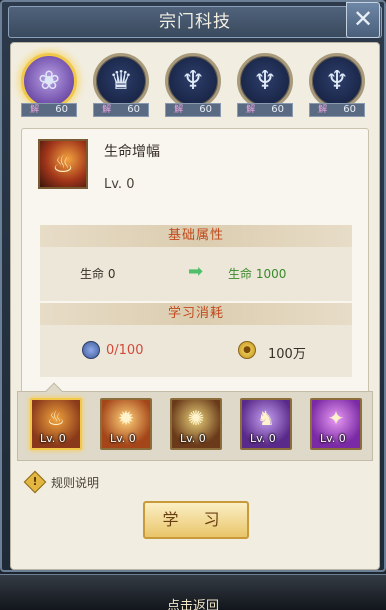  I want to click on skill-list: ♨ Lv. 0 ✹ Lv. 0 ✺ Lv. 0 ♞ Lv. 0 ✦ Lv. 0, so click(195, 421).